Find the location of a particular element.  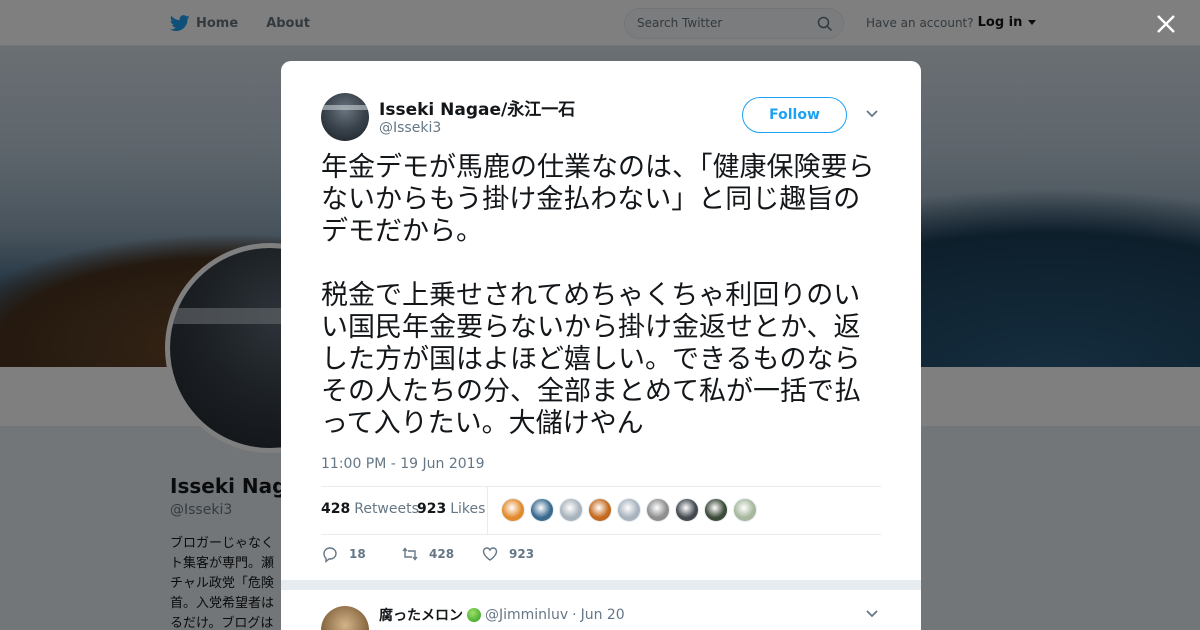

retweet-icon is located at coordinates (410, 554).